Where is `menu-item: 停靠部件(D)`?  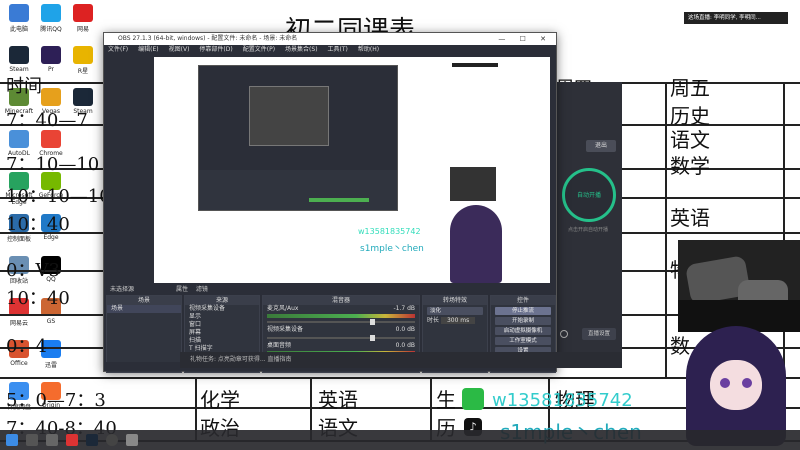
menu-item: 停靠部件(D) is located at coordinates (215, 50).